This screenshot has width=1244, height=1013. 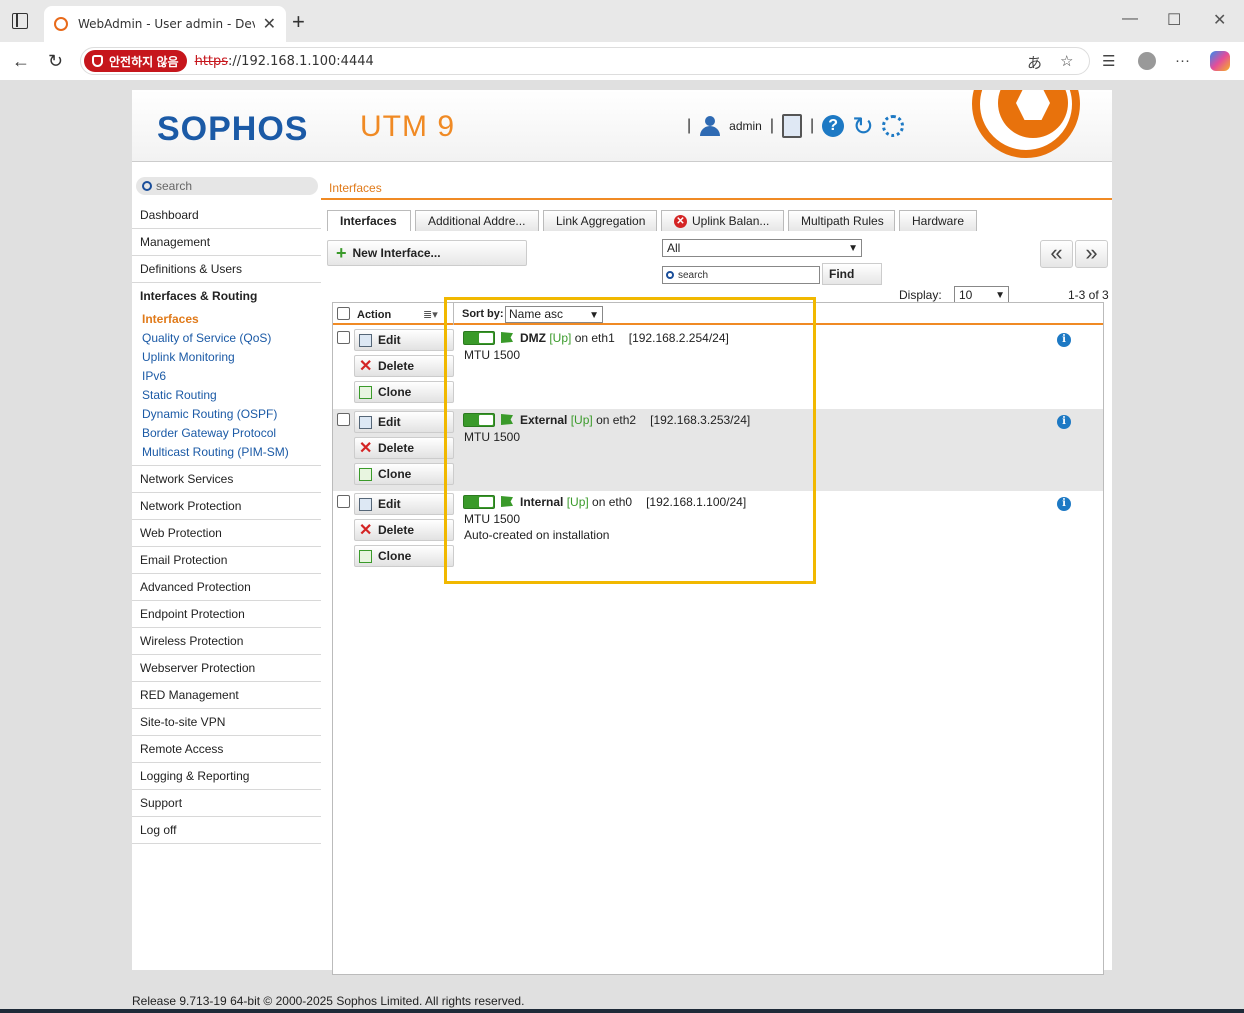 What do you see at coordinates (343, 313) in the screenshot?
I see `select-all-checkbox` at bounding box center [343, 313].